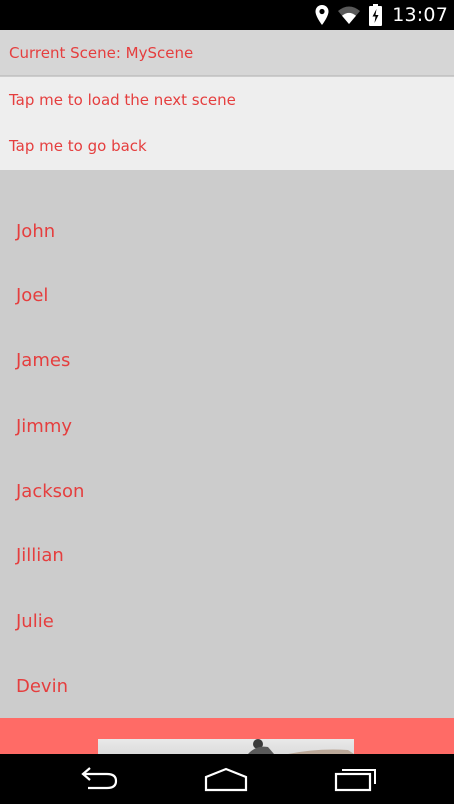 The height and width of the screenshot is (804, 454). I want to click on location-pin-icon, so click(322, 15).